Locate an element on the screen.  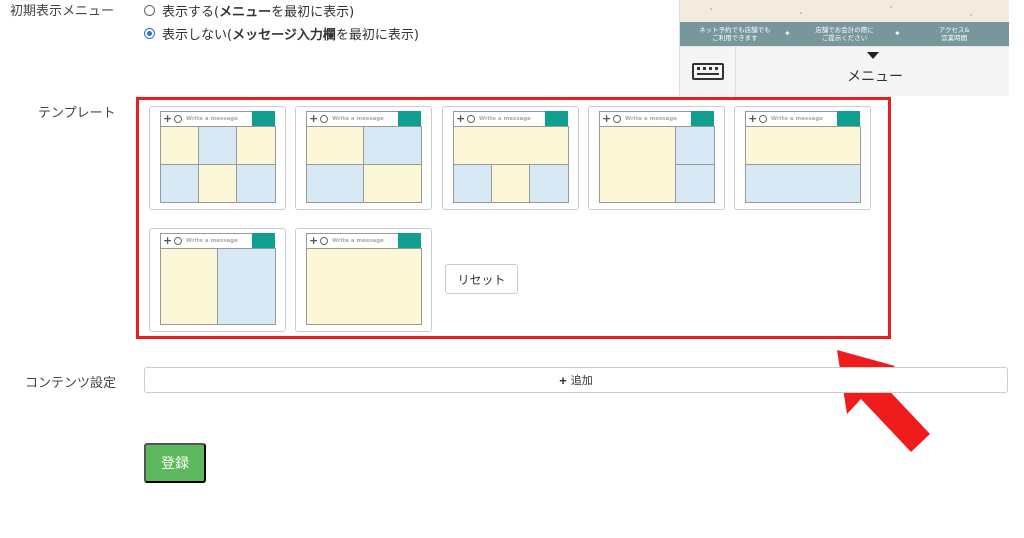
preview-rich-menu-image is located at coordinates (844, 11).